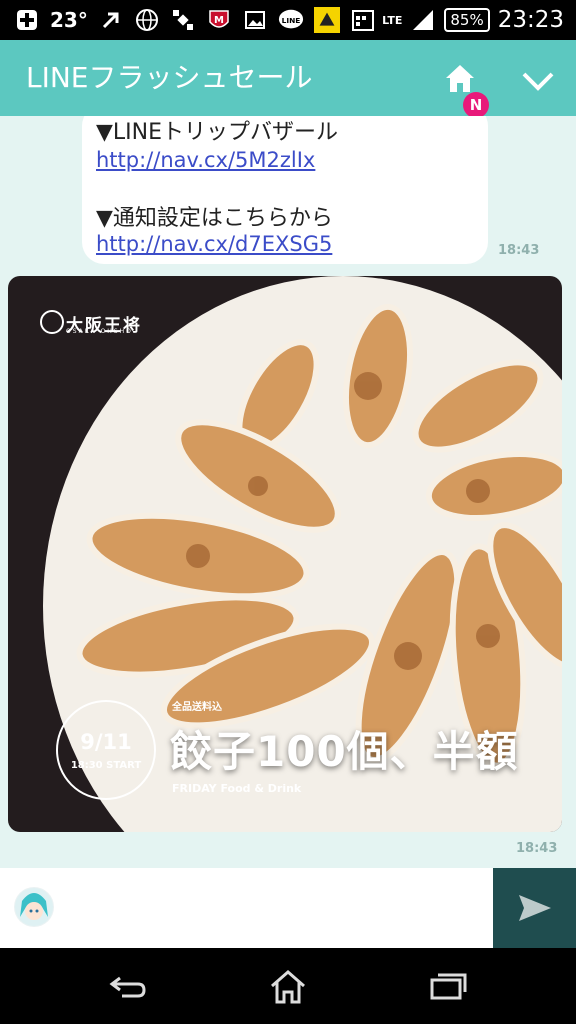 This screenshot has height=1024, width=576. I want to click on home-nav-button, so click(288, 986).